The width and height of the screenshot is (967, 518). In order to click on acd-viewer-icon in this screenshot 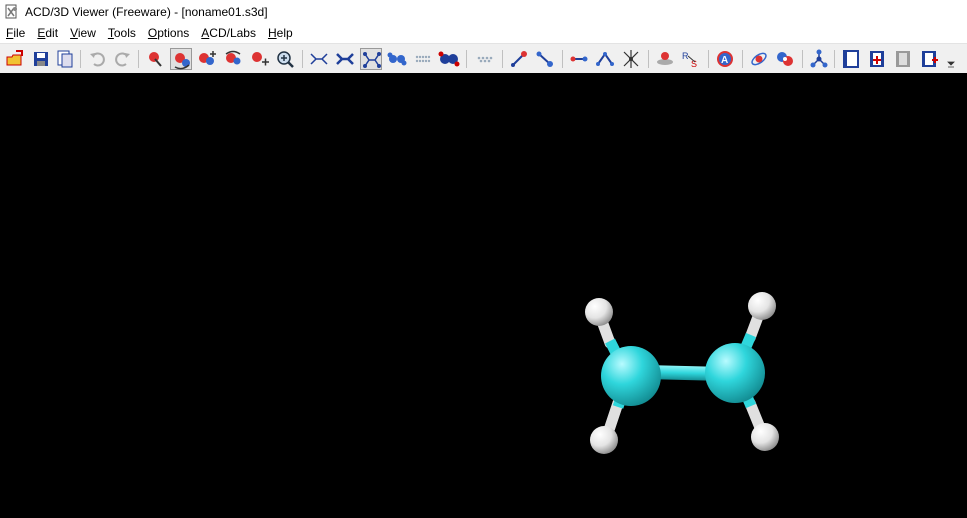, I will do `click(11, 11)`.